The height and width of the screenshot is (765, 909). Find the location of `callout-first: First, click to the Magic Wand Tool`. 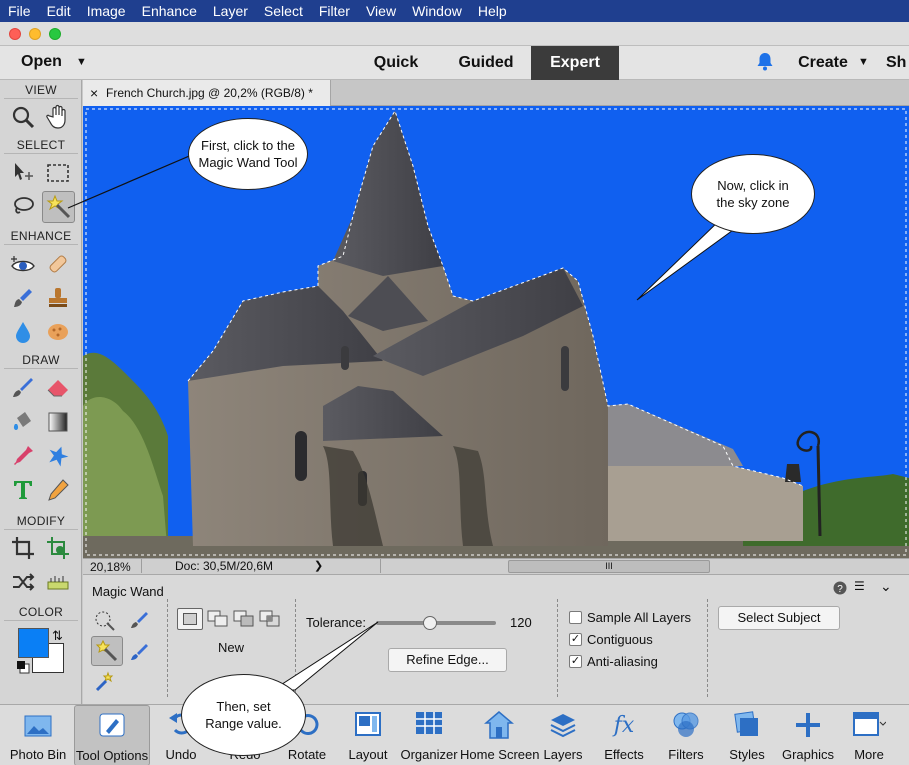

callout-first: First, click to the Magic Wand Tool is located at coordinates (248, 154).